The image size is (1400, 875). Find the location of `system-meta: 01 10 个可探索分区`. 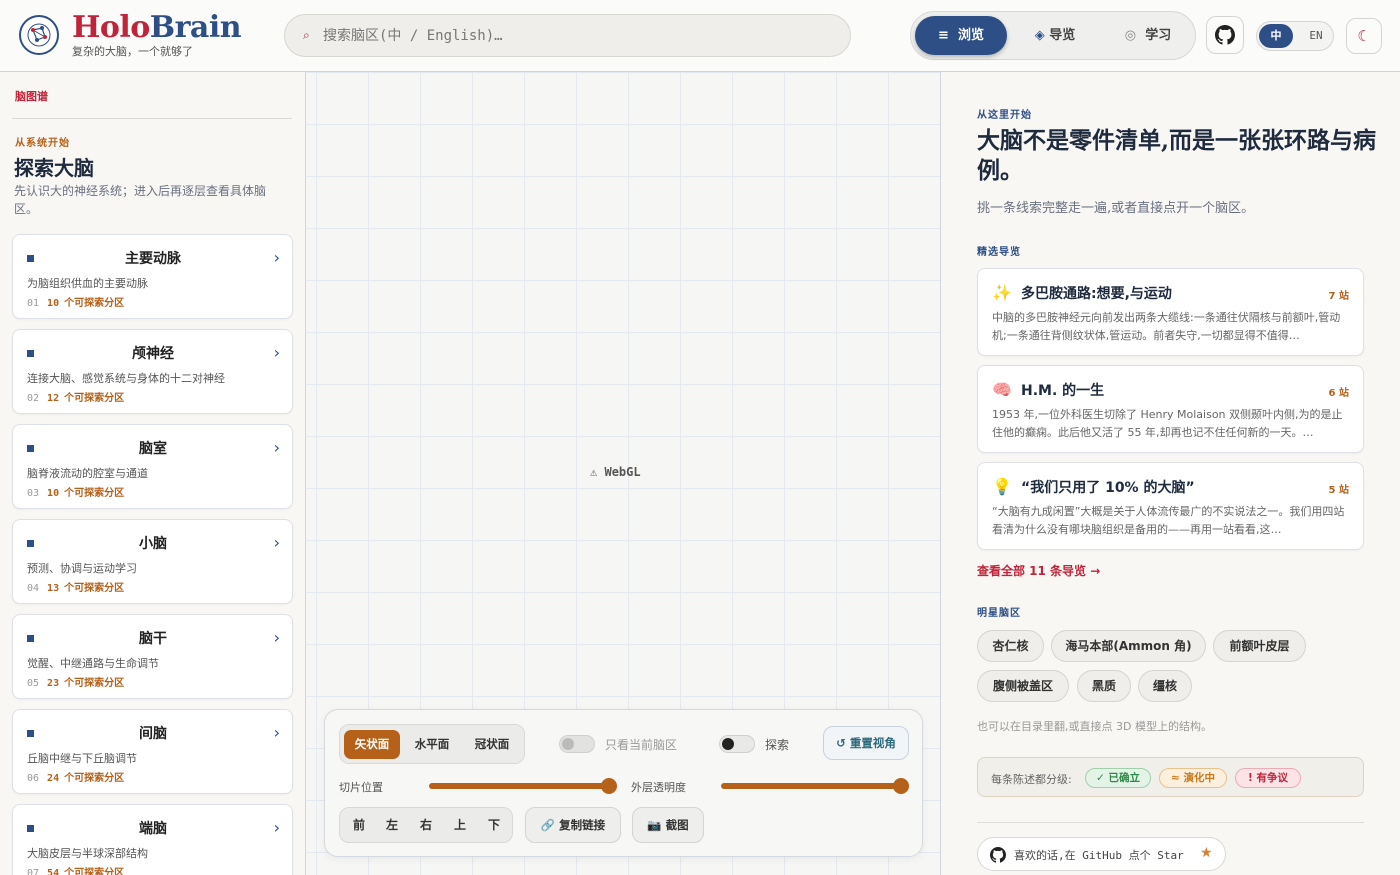

system-meta: 01 10 个可探索分区 is located at coordinates (75, 301).